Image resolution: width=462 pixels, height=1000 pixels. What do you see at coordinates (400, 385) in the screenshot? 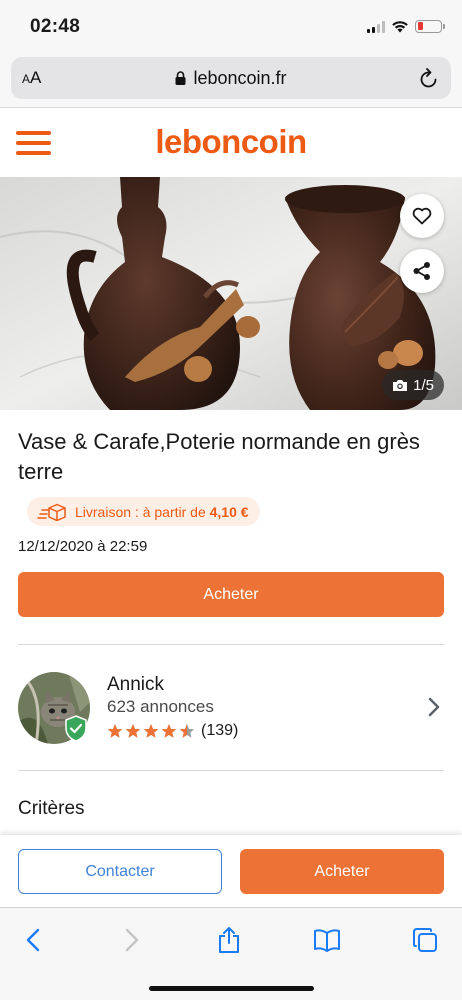
I see `camera-icon` at bounding box center [400, 385].